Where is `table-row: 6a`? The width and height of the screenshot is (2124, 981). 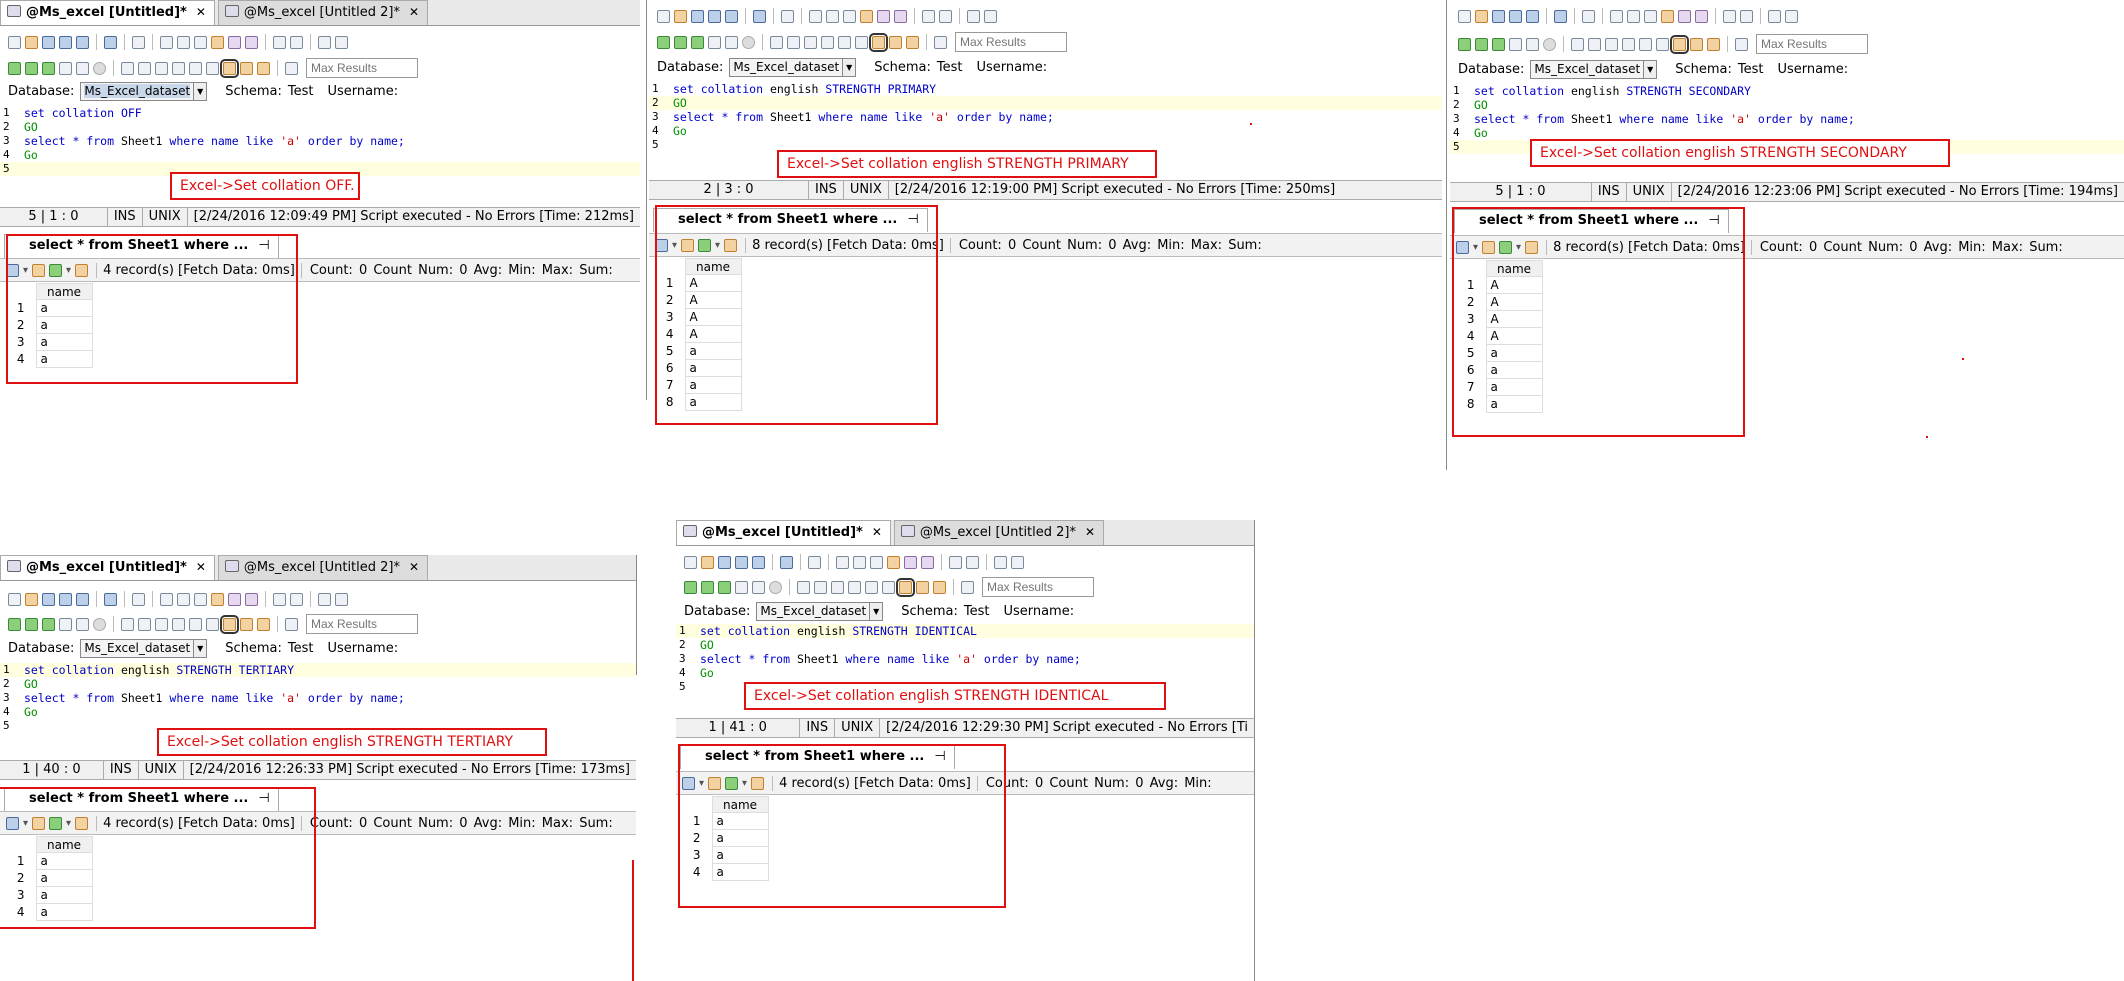 table-row: 6a is located at coordinates (1499, 370).